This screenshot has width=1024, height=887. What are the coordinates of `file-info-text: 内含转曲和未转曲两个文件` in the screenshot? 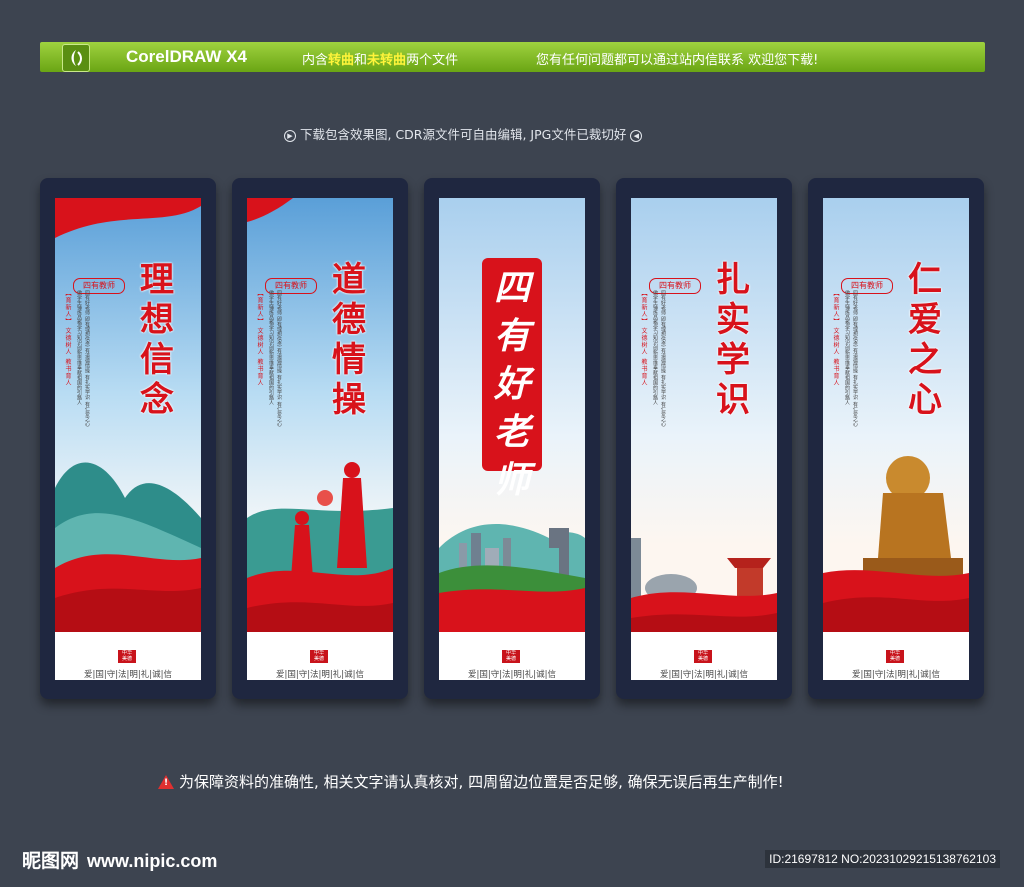 It's located at (380, 60).